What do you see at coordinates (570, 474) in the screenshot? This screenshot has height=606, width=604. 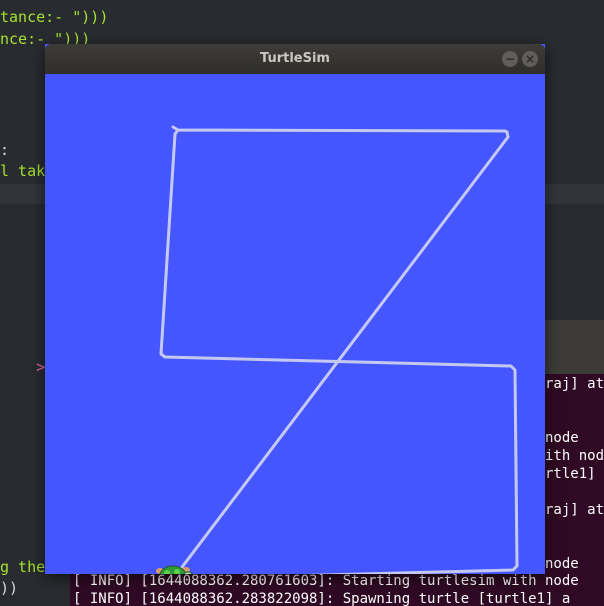 I see `terminal-line: rtle1] a` at bounding box center [570, 474].